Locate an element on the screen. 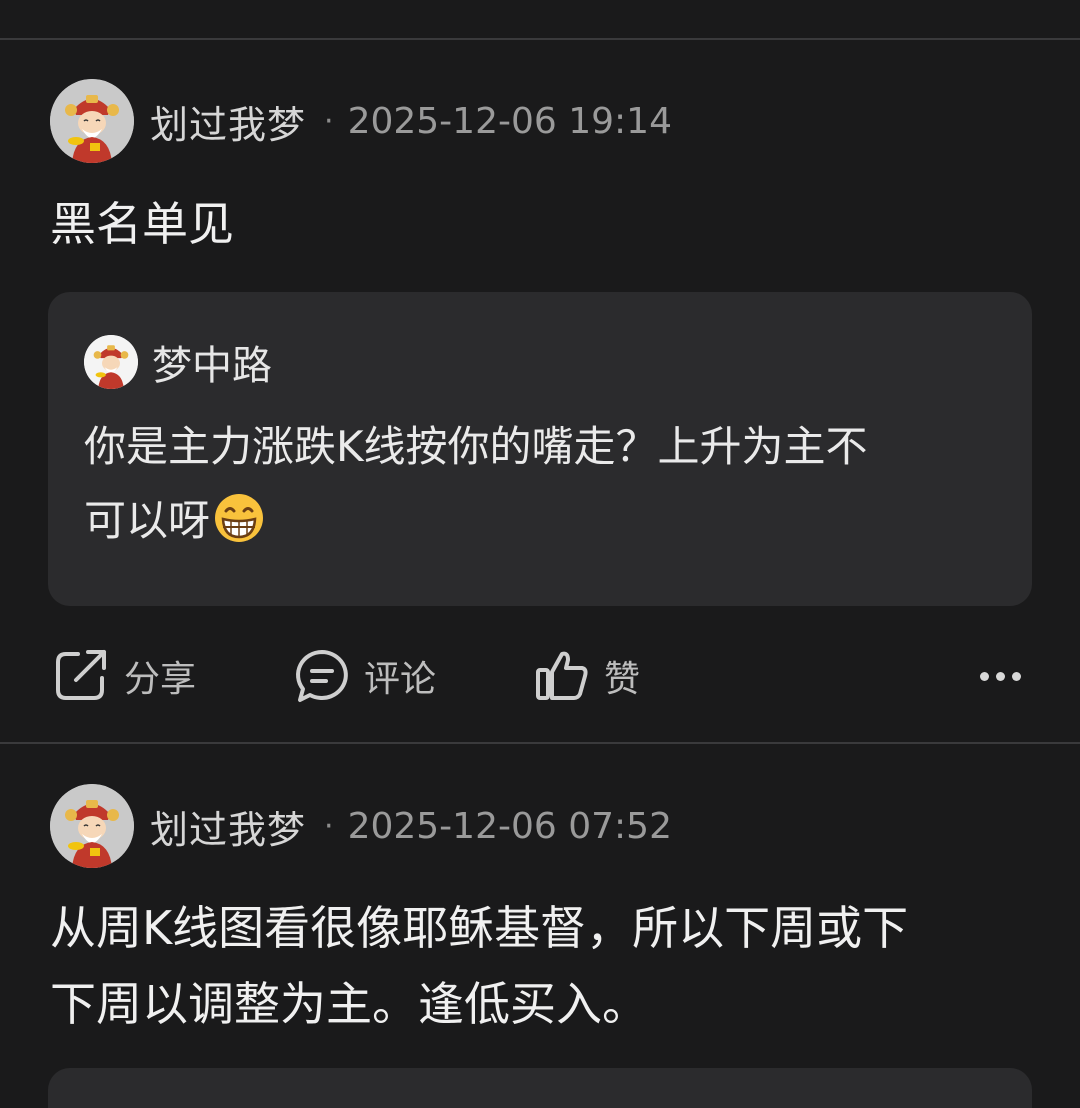  post-content-line-1: 从周K线图看很像耶稣基督，所以下周或下 is located at coordinates (479, 928).